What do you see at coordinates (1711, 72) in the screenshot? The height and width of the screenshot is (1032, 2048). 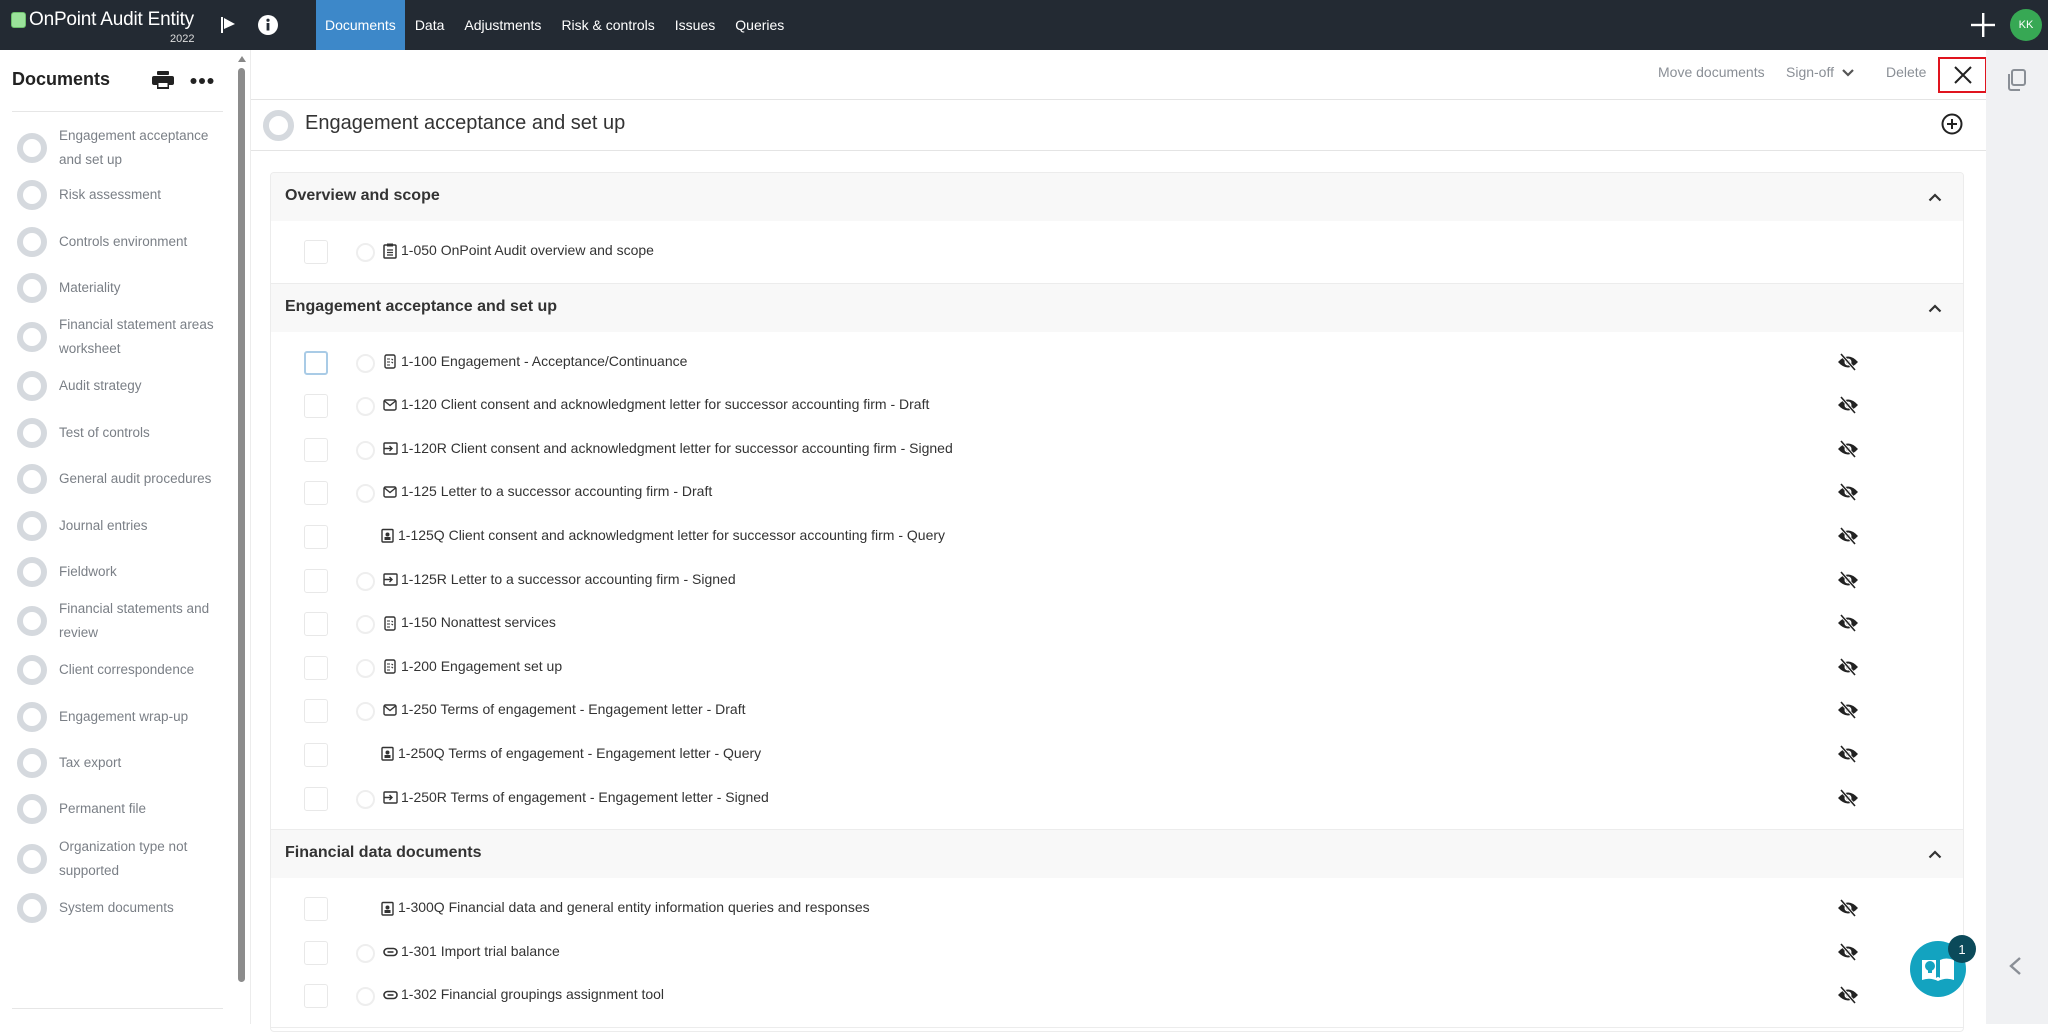 I see `move-documents-button: Move documents` at bounding box center [1711, 72].